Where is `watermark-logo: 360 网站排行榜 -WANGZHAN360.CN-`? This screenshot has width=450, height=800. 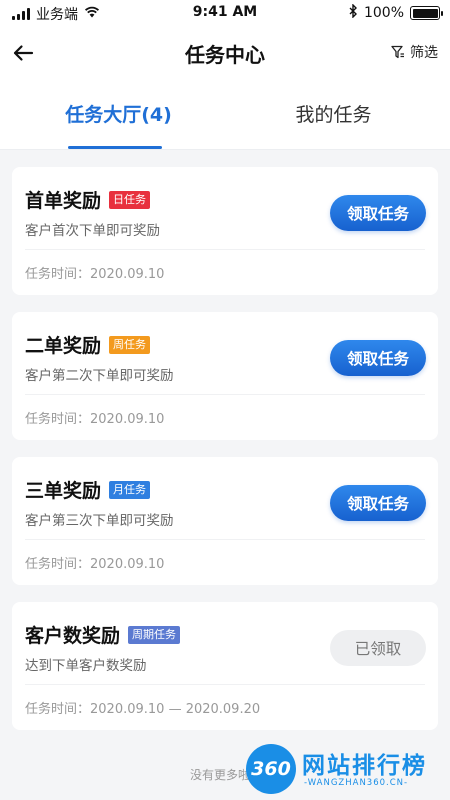 watermark-logo: 360 网站排行榜 -WANGZHAN360.CN- is located at coordinates (348, 771).